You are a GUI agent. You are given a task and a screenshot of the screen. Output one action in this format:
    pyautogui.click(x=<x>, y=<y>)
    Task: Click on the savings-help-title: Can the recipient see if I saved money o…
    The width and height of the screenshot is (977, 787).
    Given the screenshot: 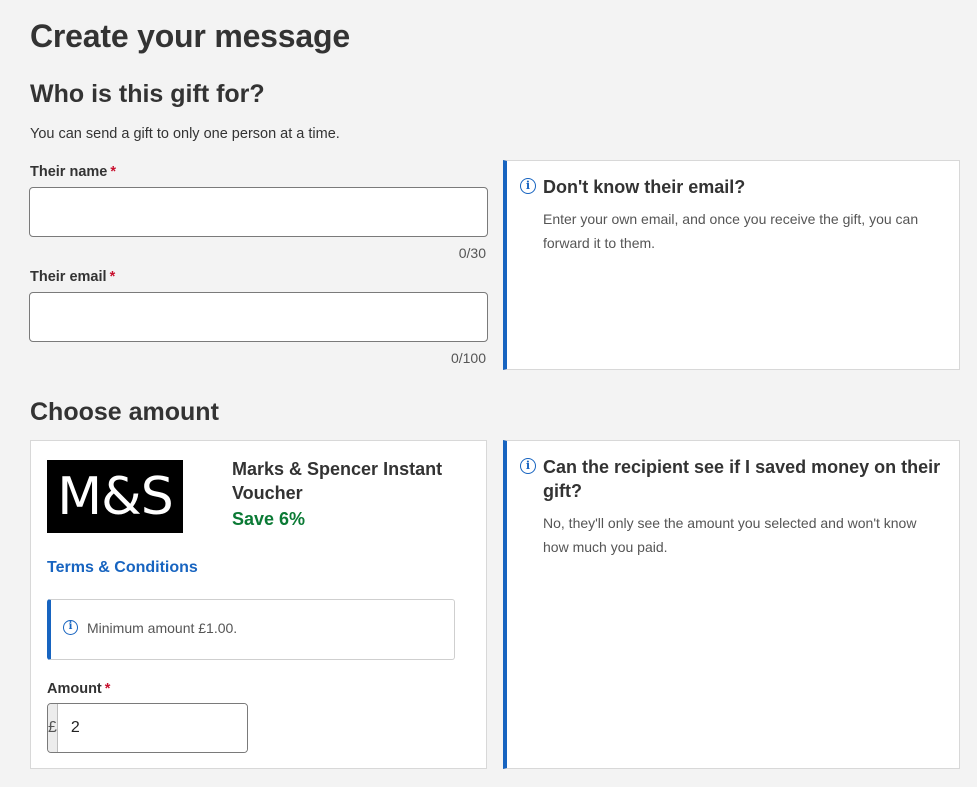 What is the action you would take?
    pyautogui.click(x=742, y=479)
    